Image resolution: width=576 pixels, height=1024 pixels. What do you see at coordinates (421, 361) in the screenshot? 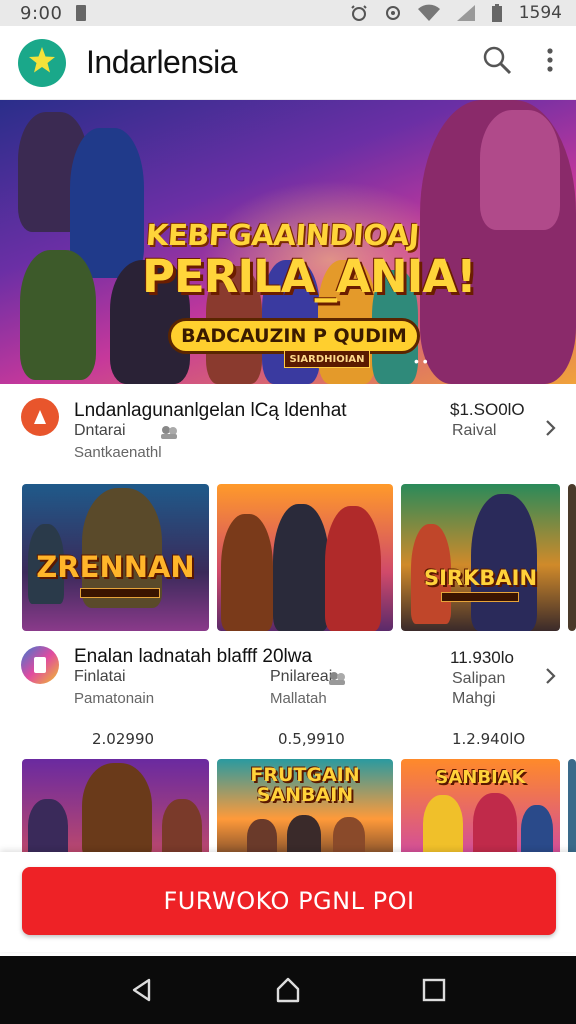
I see `hero-dots: • •` at bounding box center [421, 361].